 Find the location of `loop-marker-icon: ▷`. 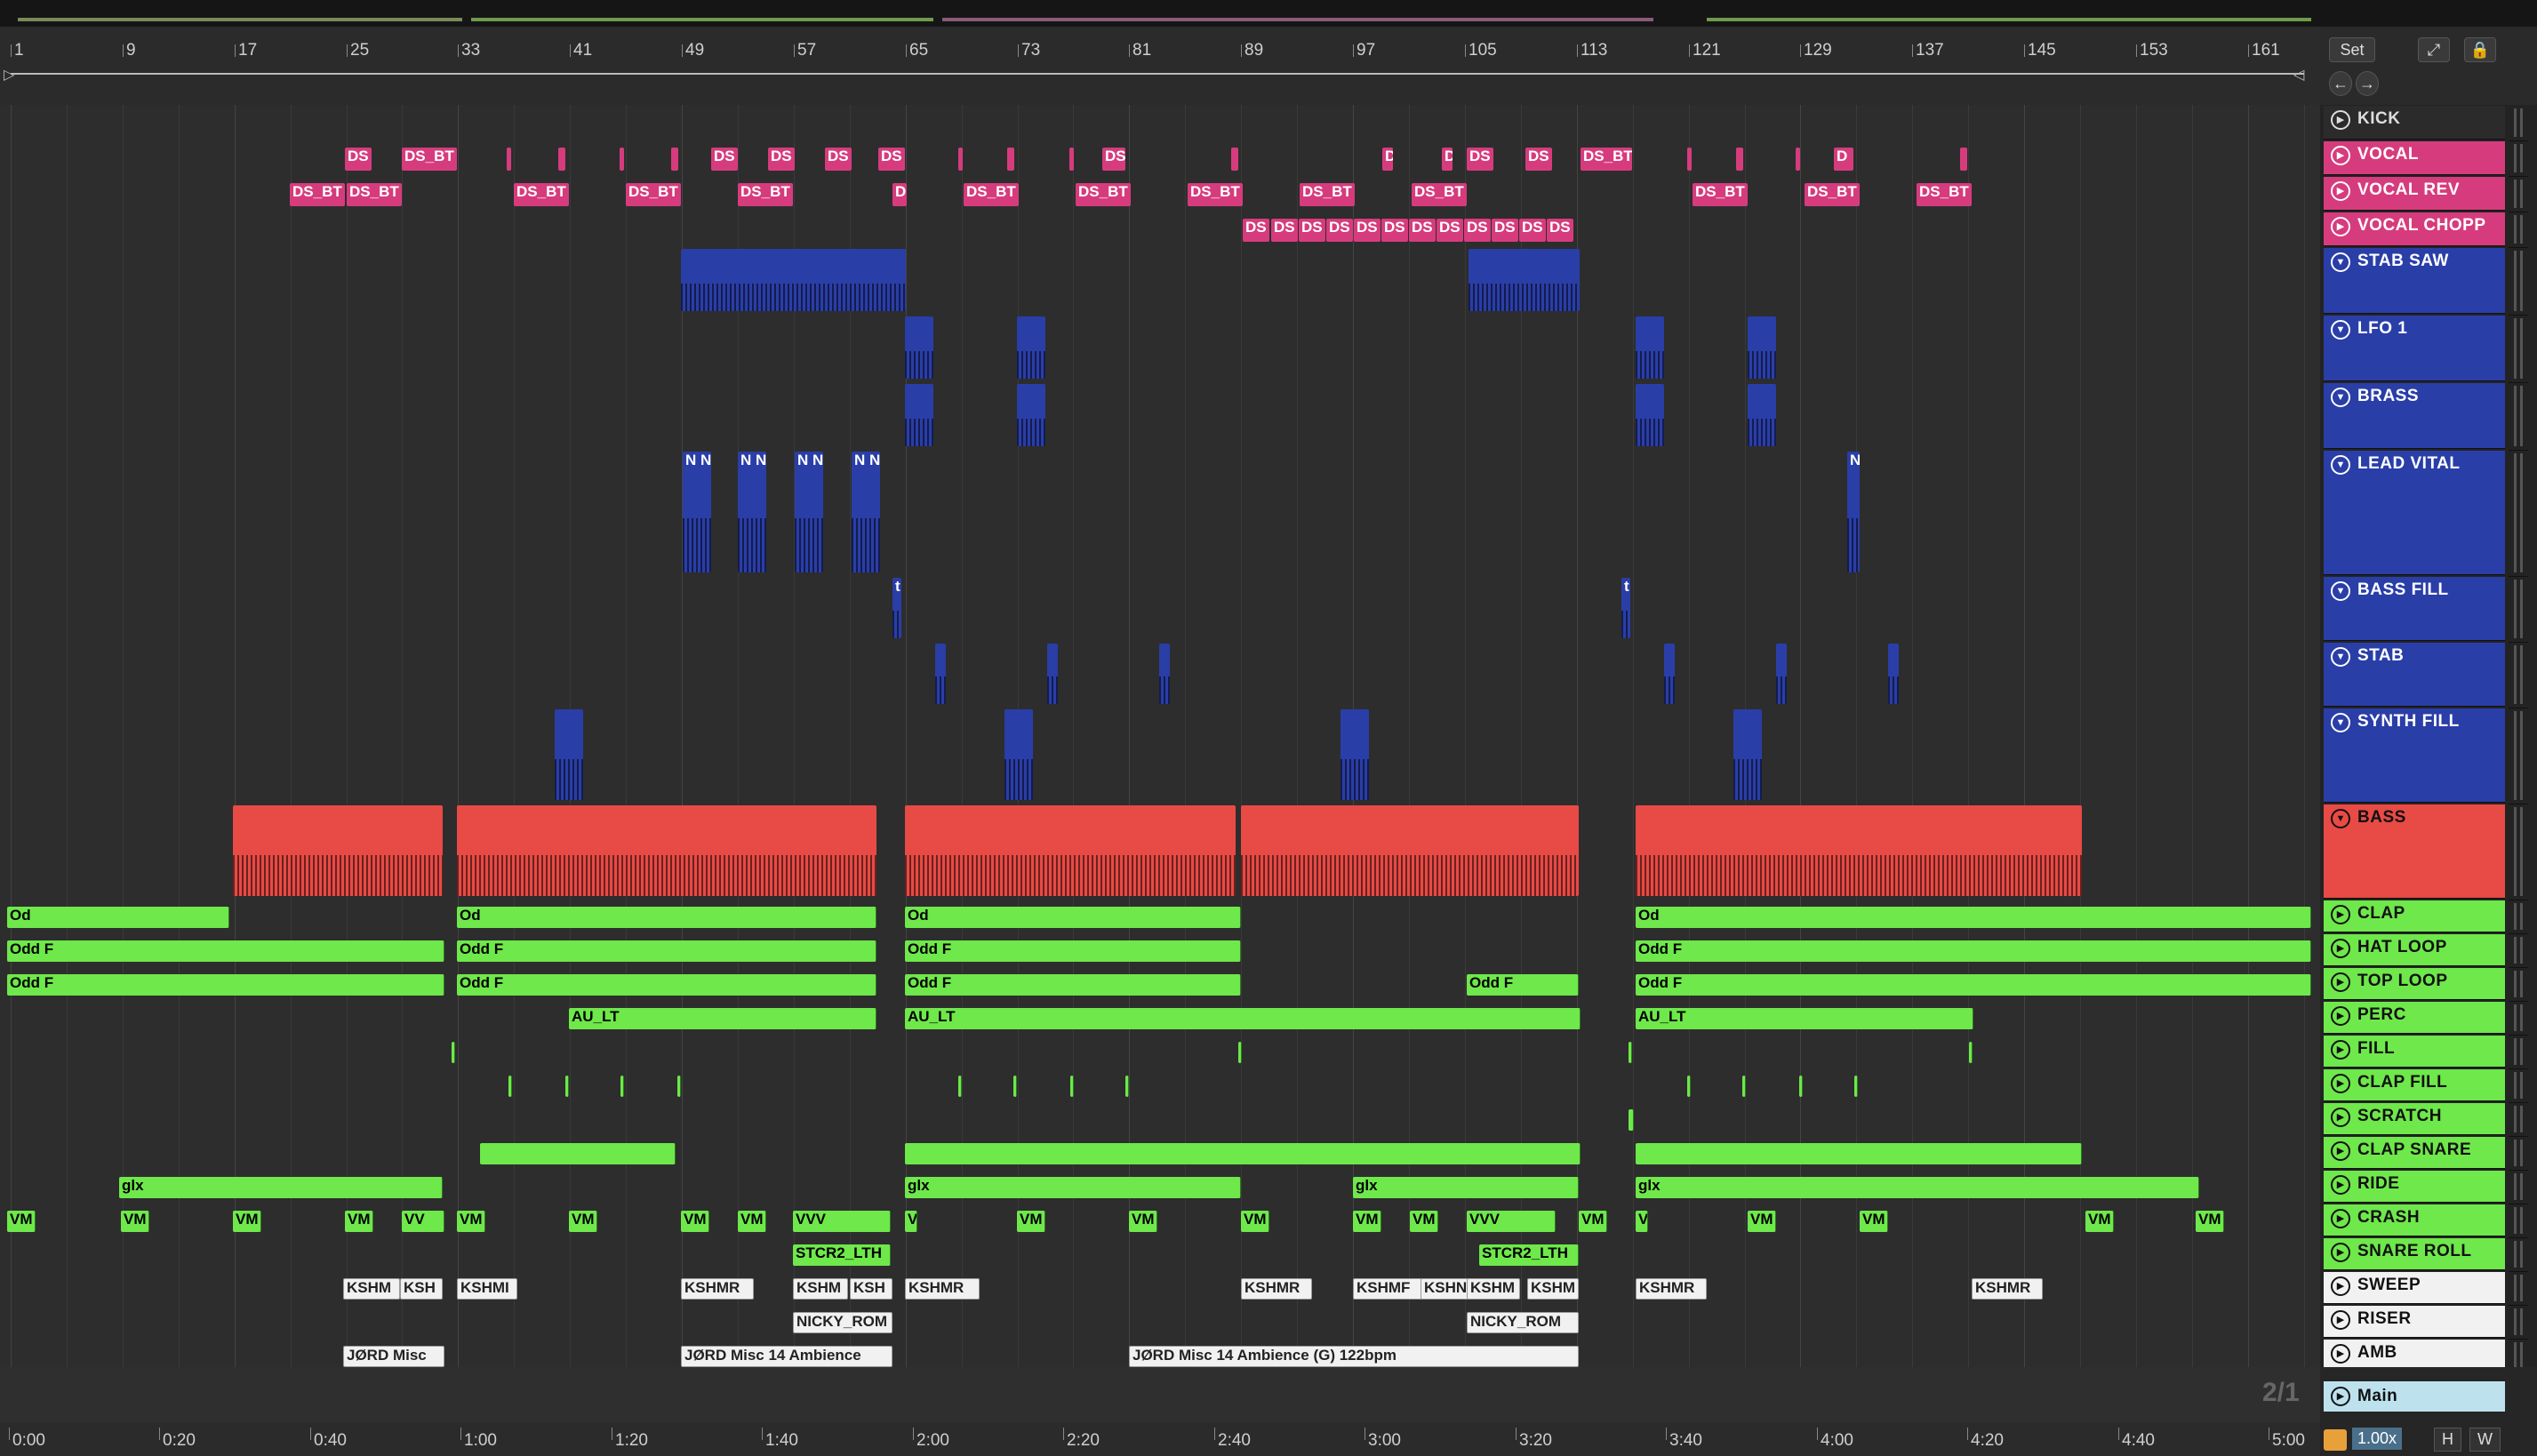

loop-marker-icon: ▷ is located at coordinates (9, 75).